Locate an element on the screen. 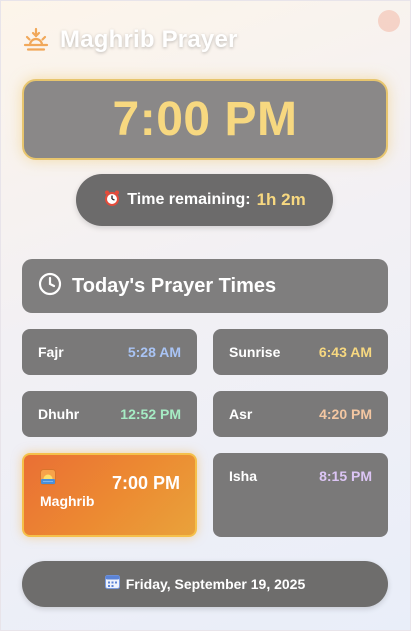 Image resolution: width=411 pixels, height=631 pixels. calendar-icon is located at coordinates (112, 584).